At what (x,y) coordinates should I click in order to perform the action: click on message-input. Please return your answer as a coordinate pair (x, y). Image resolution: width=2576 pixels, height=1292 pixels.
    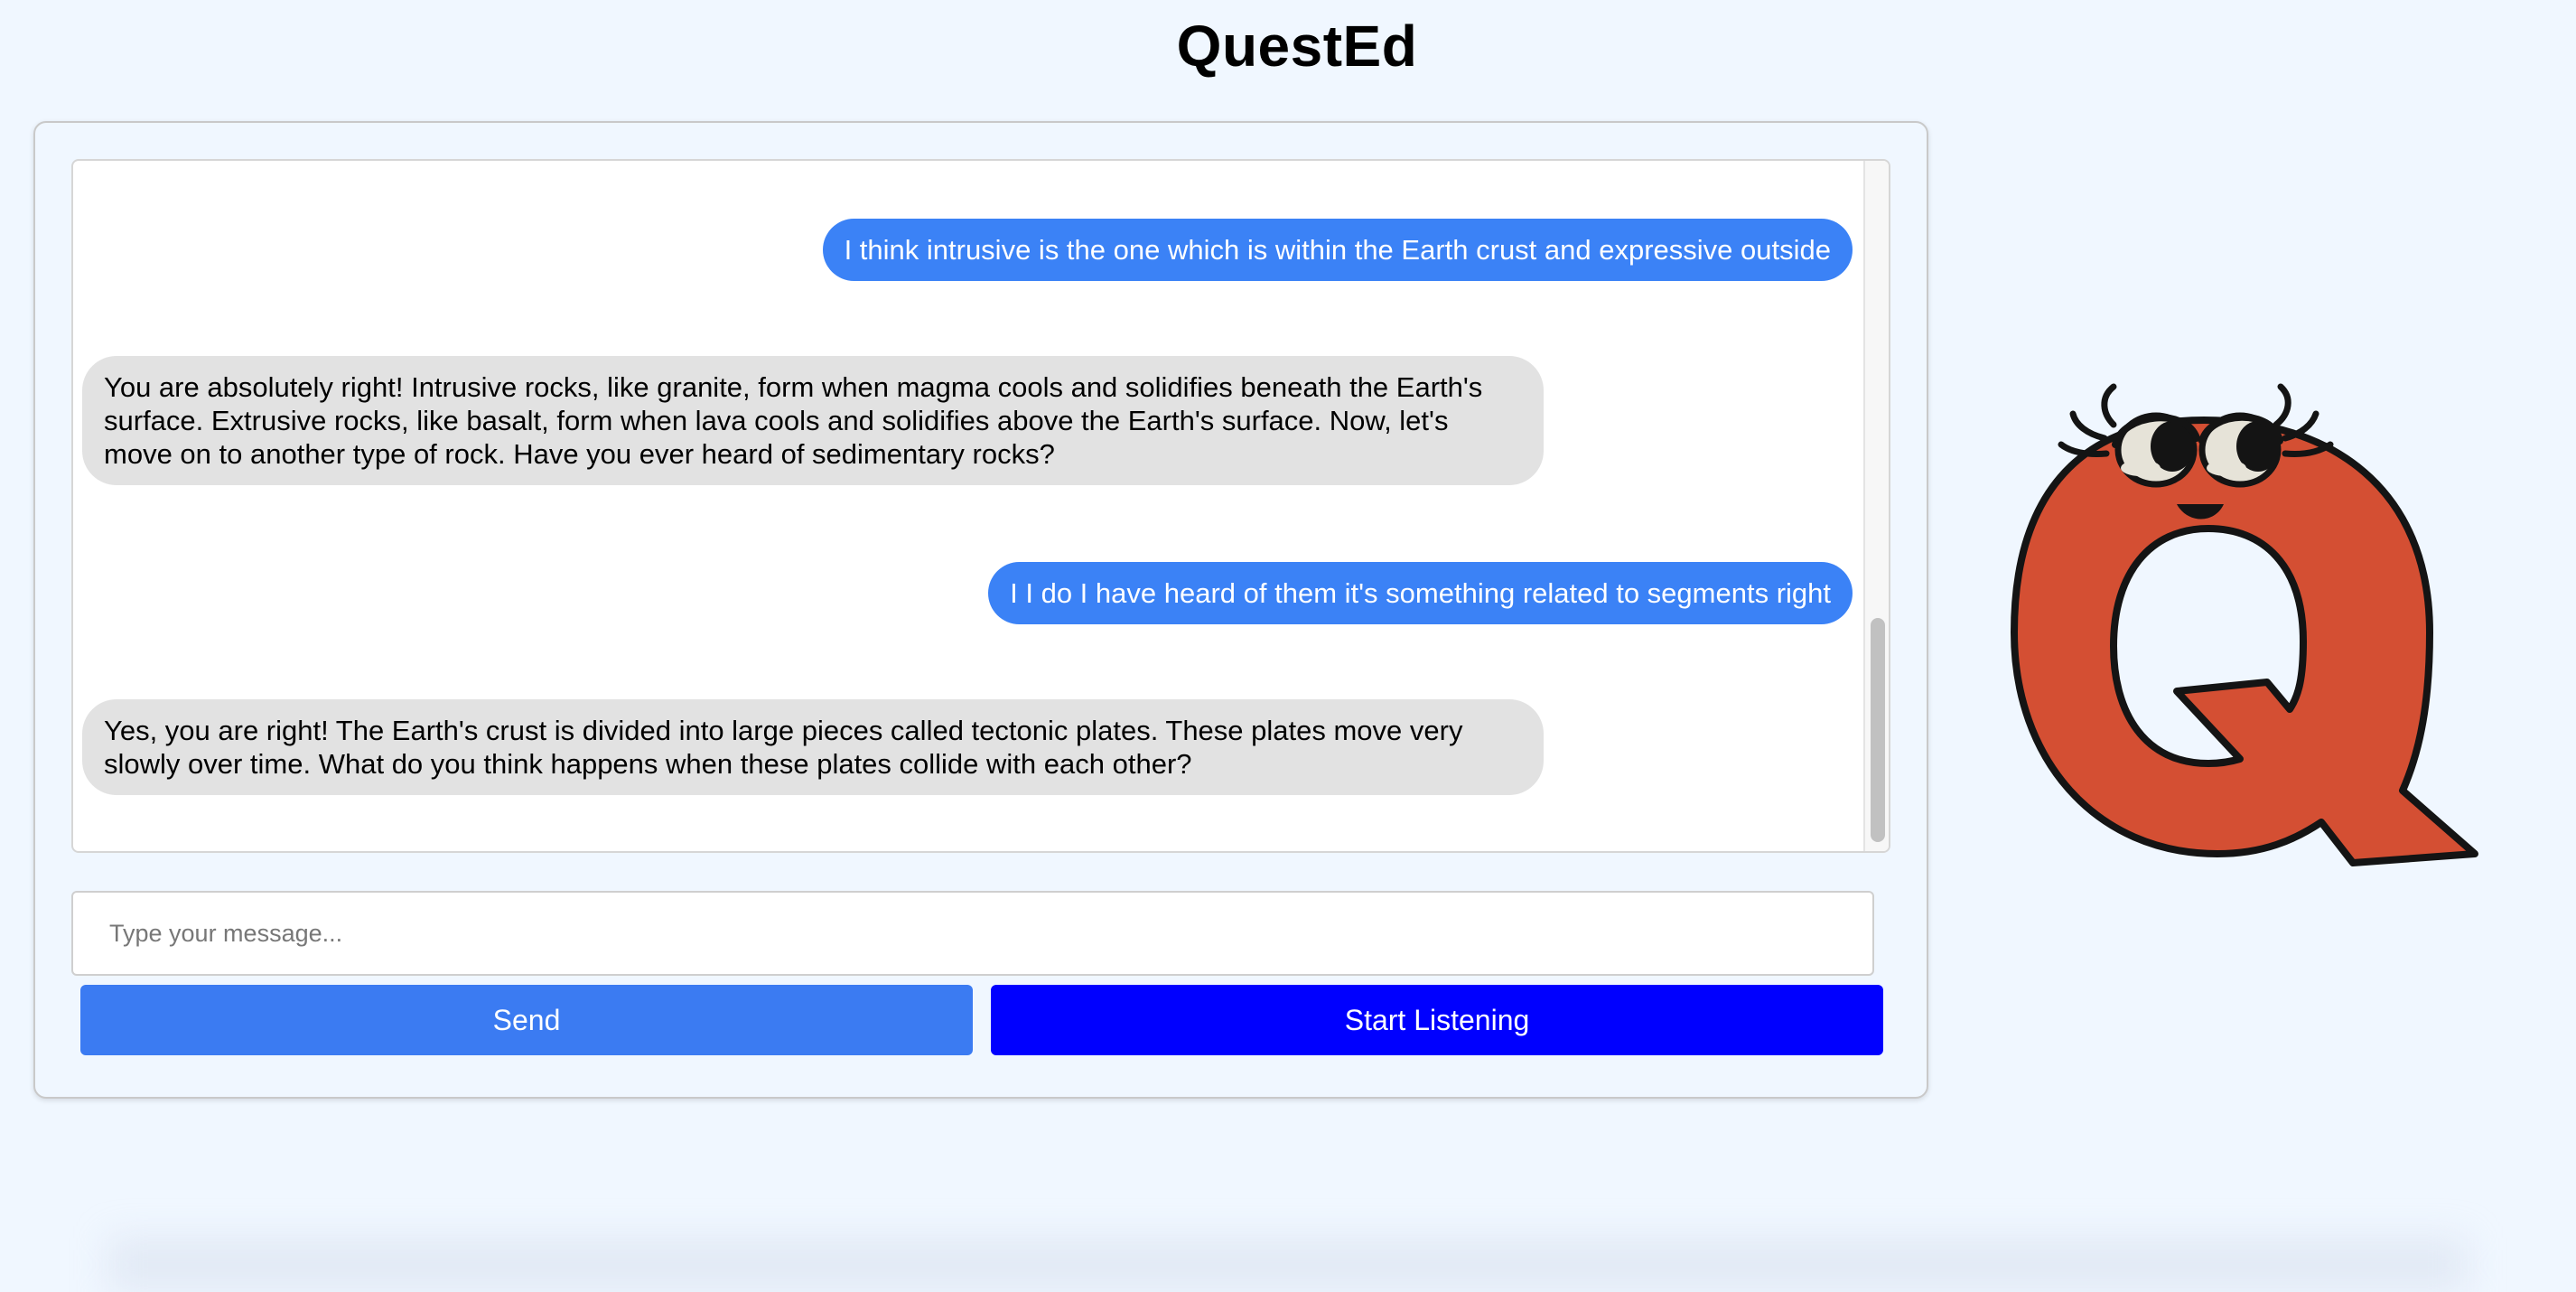
    Looking at the image, I should click on (973, 933).